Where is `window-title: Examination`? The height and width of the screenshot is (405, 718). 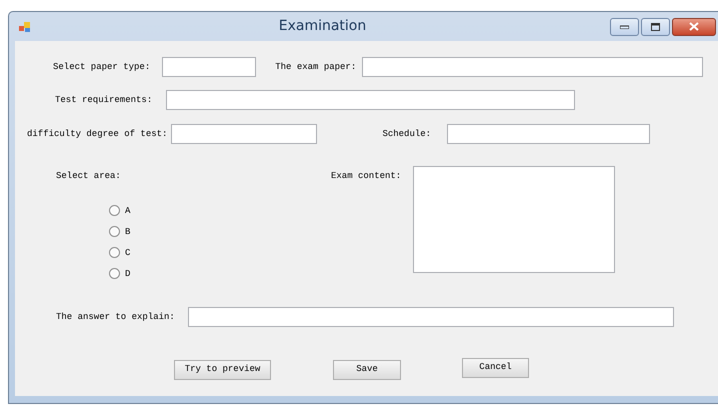
window-title: Examination is located at coordinates (323, 26).